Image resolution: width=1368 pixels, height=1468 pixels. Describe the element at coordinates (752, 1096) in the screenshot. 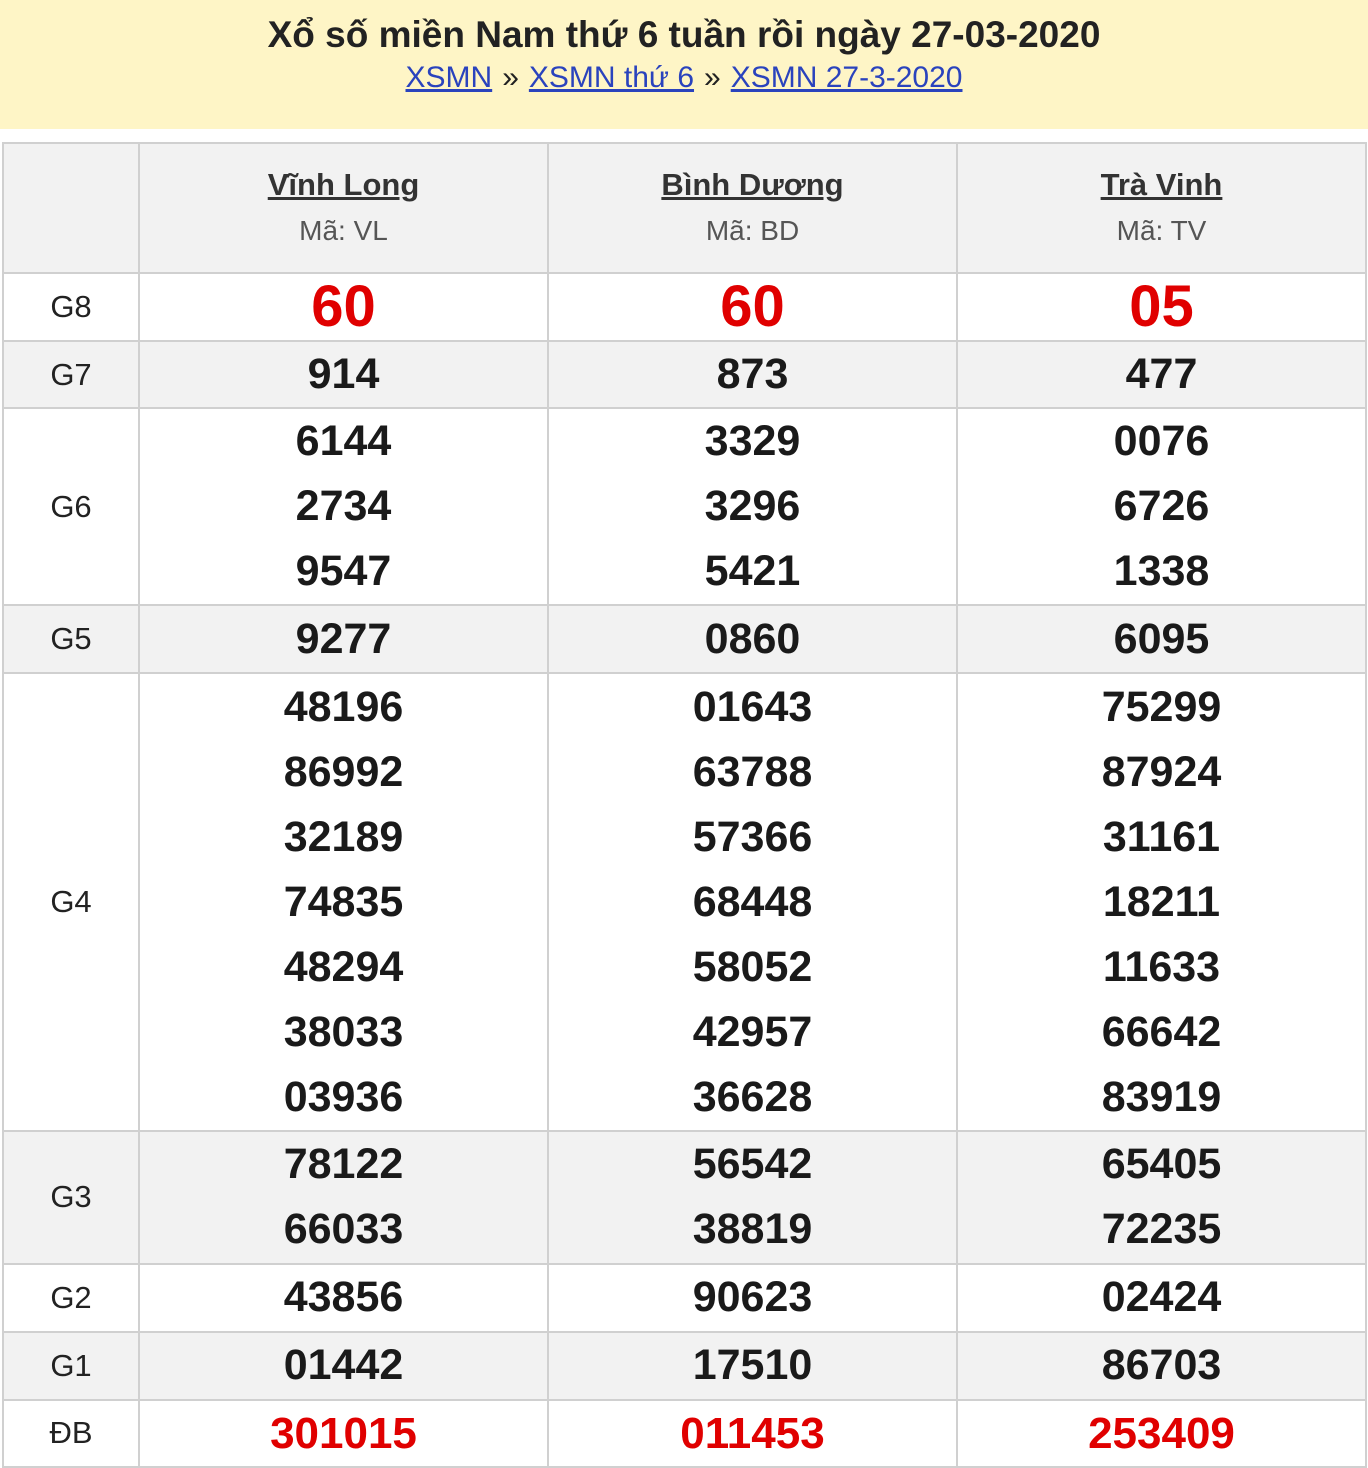

I see `prize-number: 36628` at that location.